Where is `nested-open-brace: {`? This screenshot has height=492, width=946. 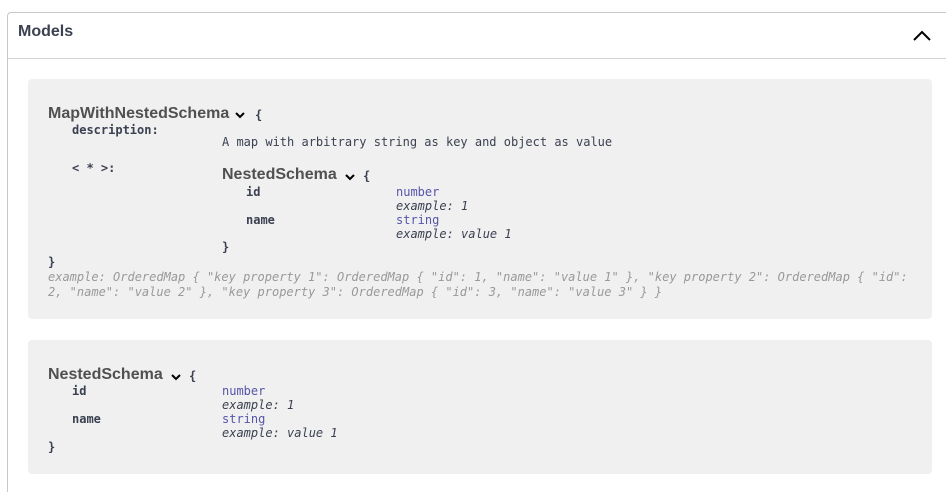 nested-open-brace: { is located at coordinates (367, 176).